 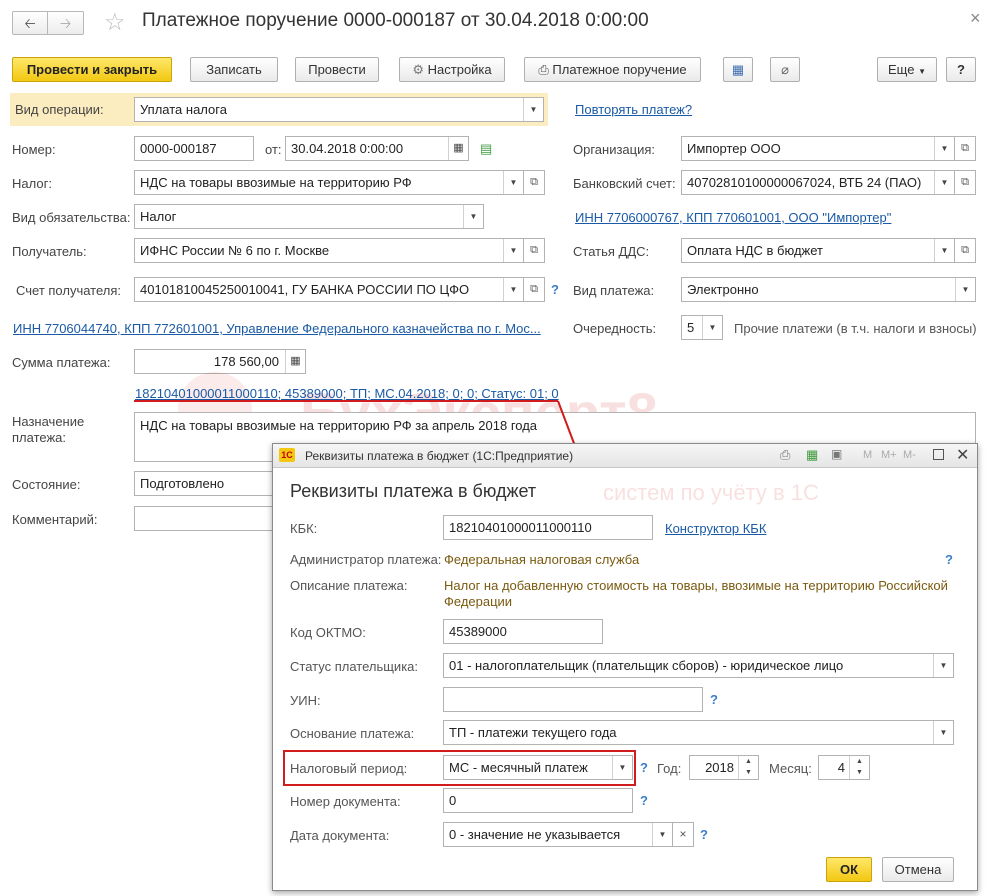 I want to click on calendar-icon: ▣, so click(x=836, y=454).